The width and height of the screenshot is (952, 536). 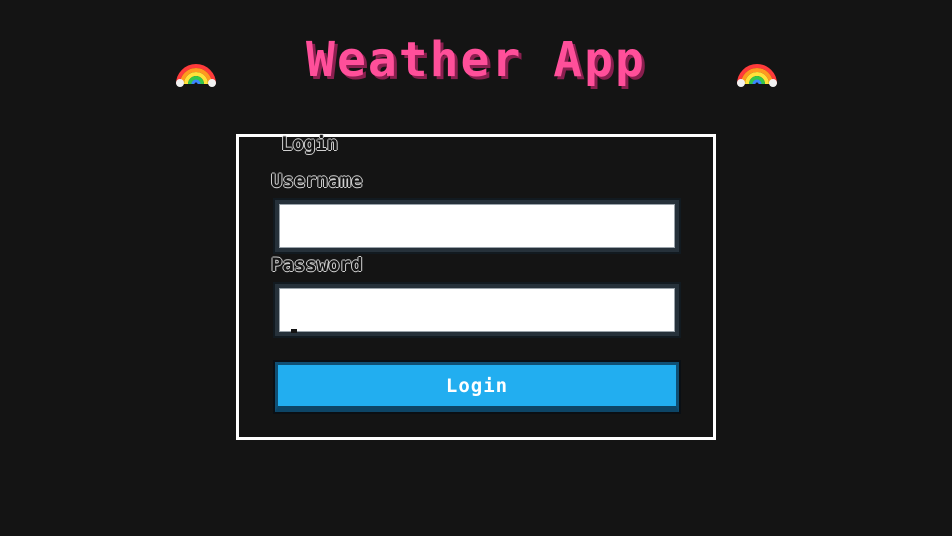 What do you see at coordinates (477, 387) in the screenshot?
I see `login-button: Login` at bounding box center [477, 387].